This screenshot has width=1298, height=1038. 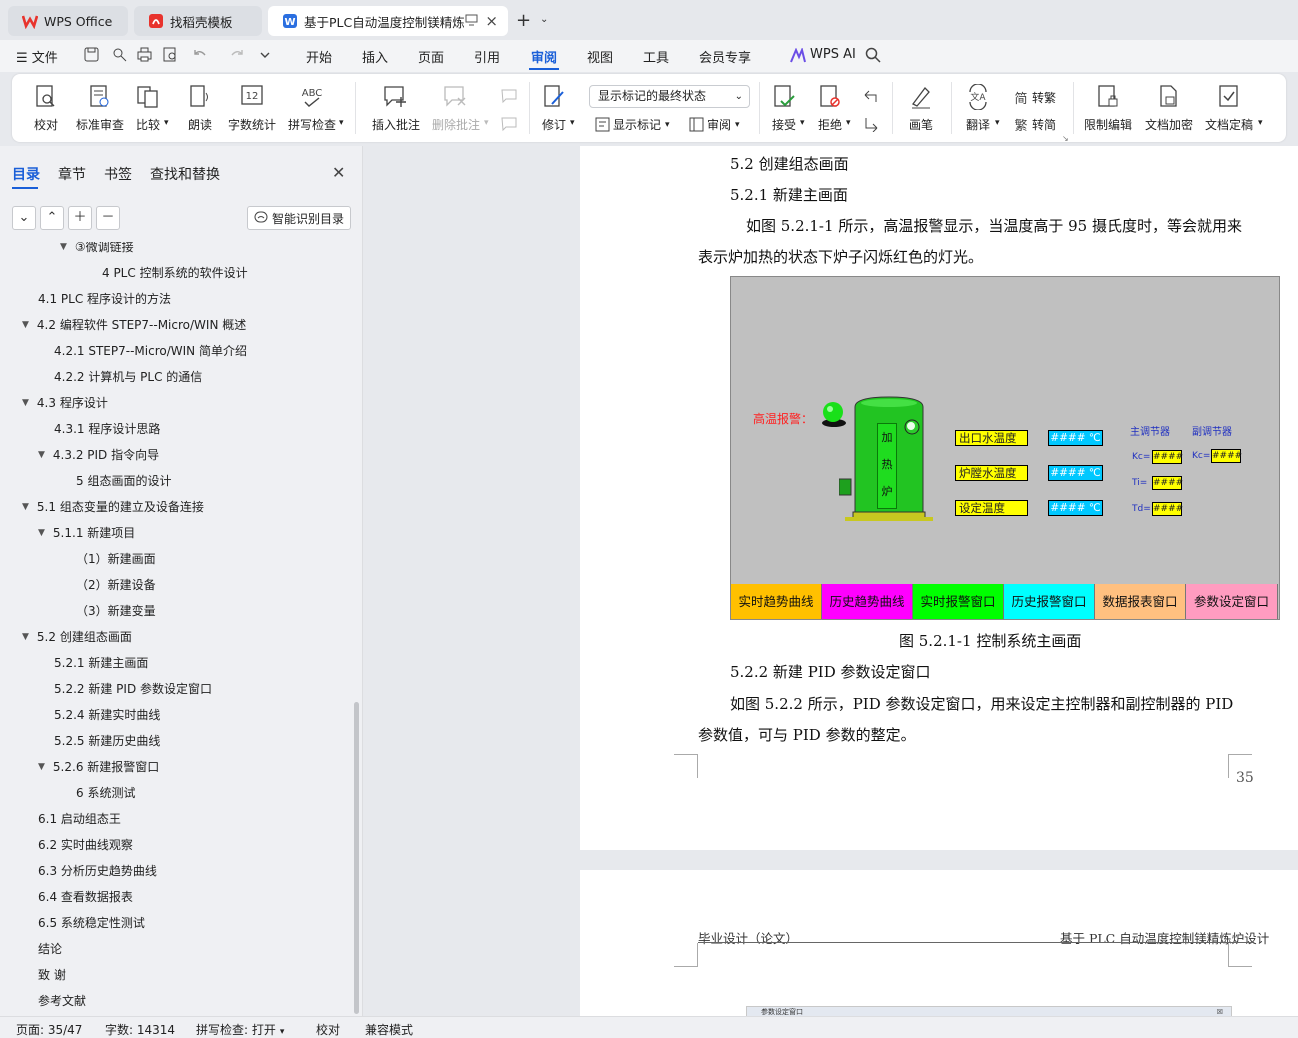 I want to click on wps-ai-button: WPS AI, so click(x=833, y=54).